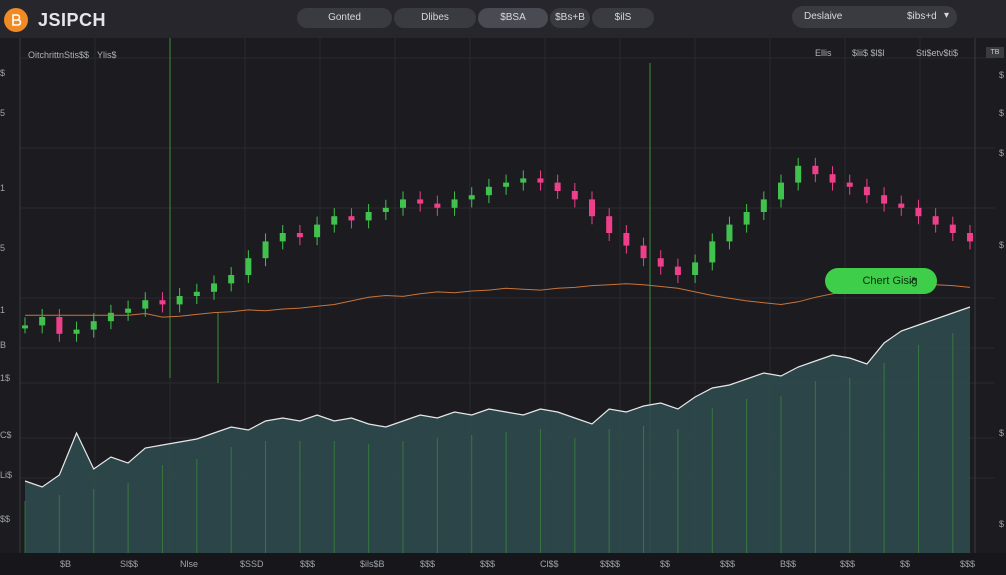  Describe the element at coordinates (129, 564) in the screenshot. I see `x-tick-label: Sl$$` at that location.